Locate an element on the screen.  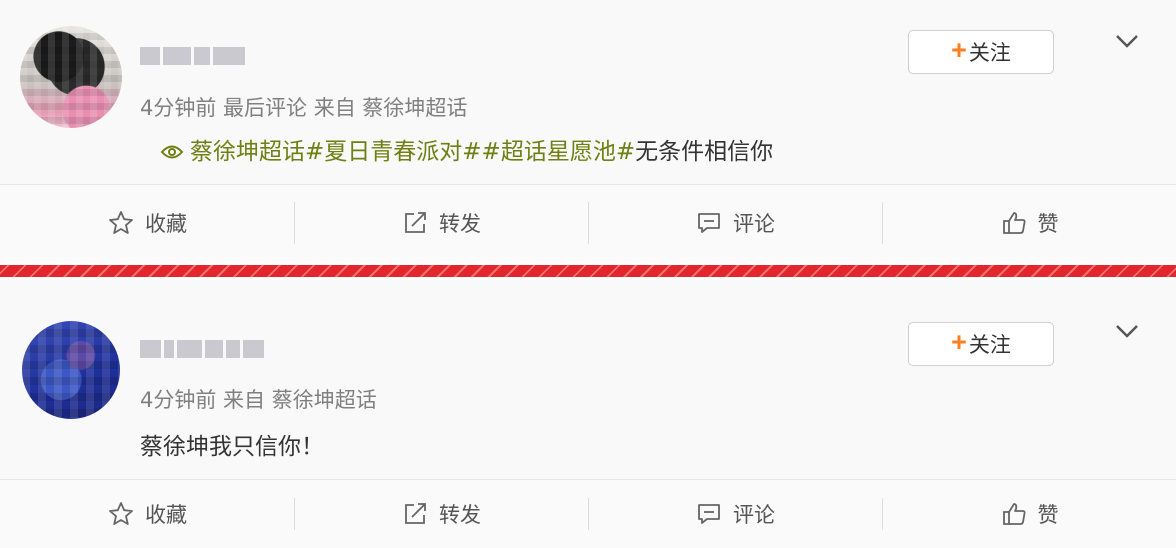
post-meta: 4分钟前 最后评论 来自 蔡徐坤超话 is located at coordinates (304, 108).